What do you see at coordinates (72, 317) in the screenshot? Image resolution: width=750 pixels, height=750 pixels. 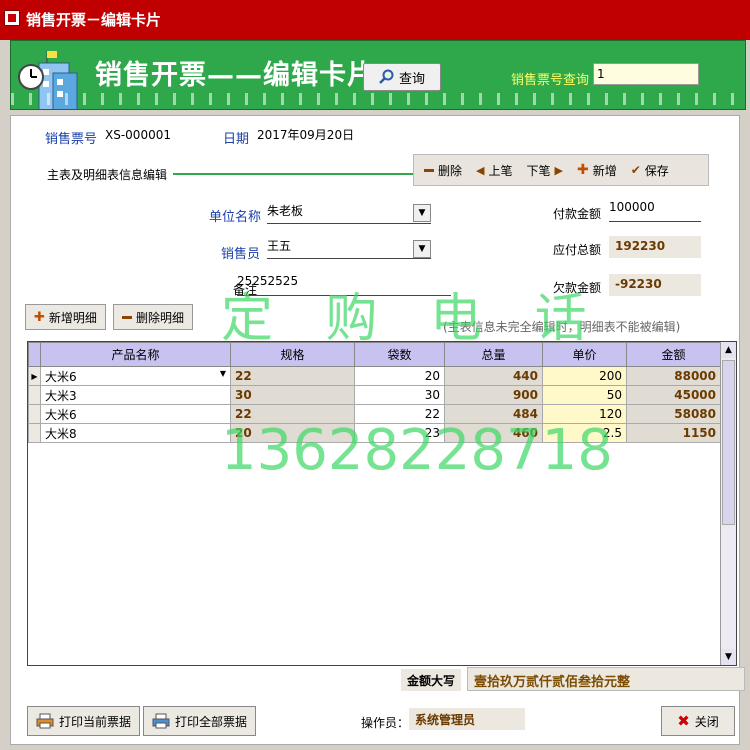 I see `add-detail-label: 新增明细` at bounding box center [72, 317].